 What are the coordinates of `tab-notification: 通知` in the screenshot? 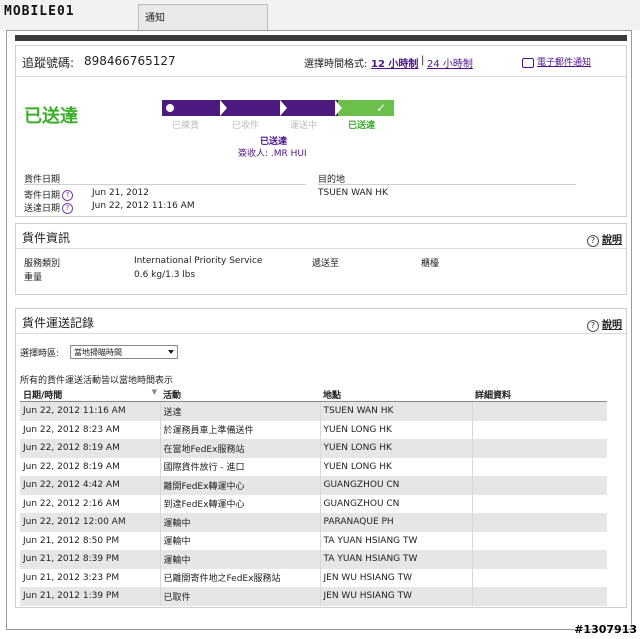 It's located at (203, 17).